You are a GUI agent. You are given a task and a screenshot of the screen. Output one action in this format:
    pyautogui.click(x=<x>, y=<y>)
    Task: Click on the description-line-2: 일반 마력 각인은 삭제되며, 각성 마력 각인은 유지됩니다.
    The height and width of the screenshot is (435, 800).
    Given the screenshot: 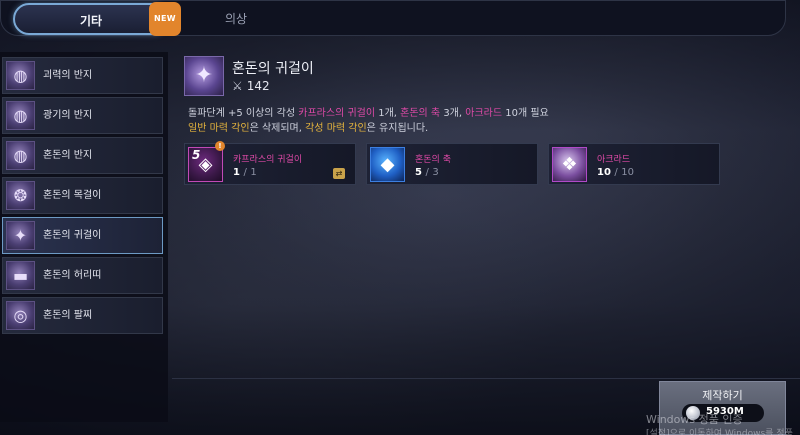 What is the action you would take?
    pyautogui.click(x=308, y=128)
    